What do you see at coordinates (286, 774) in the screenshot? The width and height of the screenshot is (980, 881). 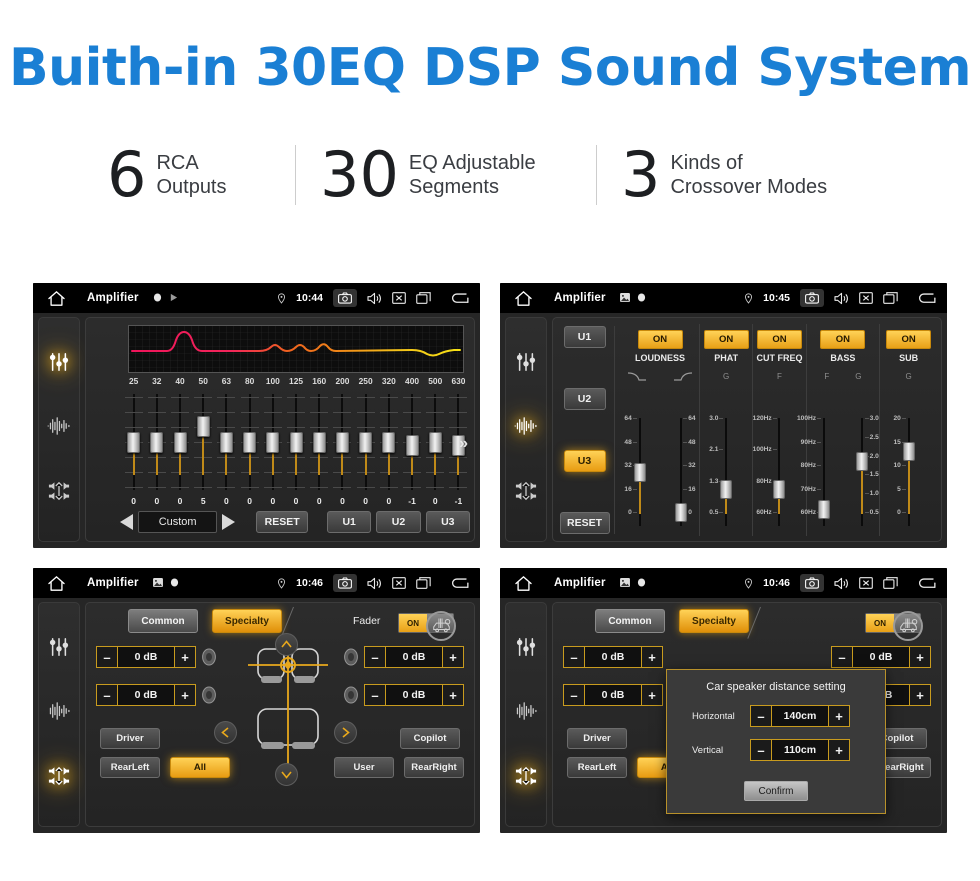 I see `pan-down-button` at bounding box center [286, 774].